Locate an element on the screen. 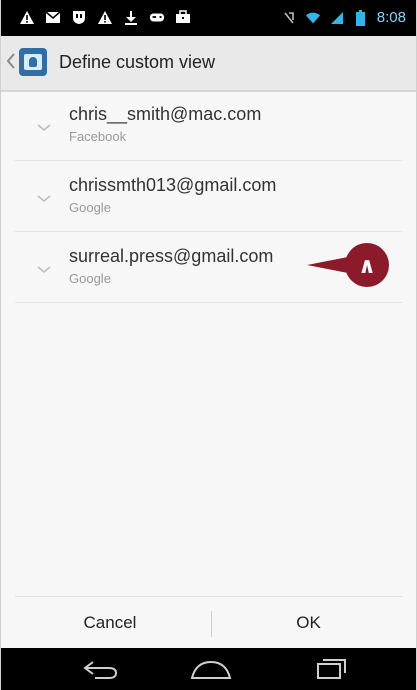 Image resolution: width=417 pixels, height=690 pixels. notification-icons is located at coordinates (105, 17).